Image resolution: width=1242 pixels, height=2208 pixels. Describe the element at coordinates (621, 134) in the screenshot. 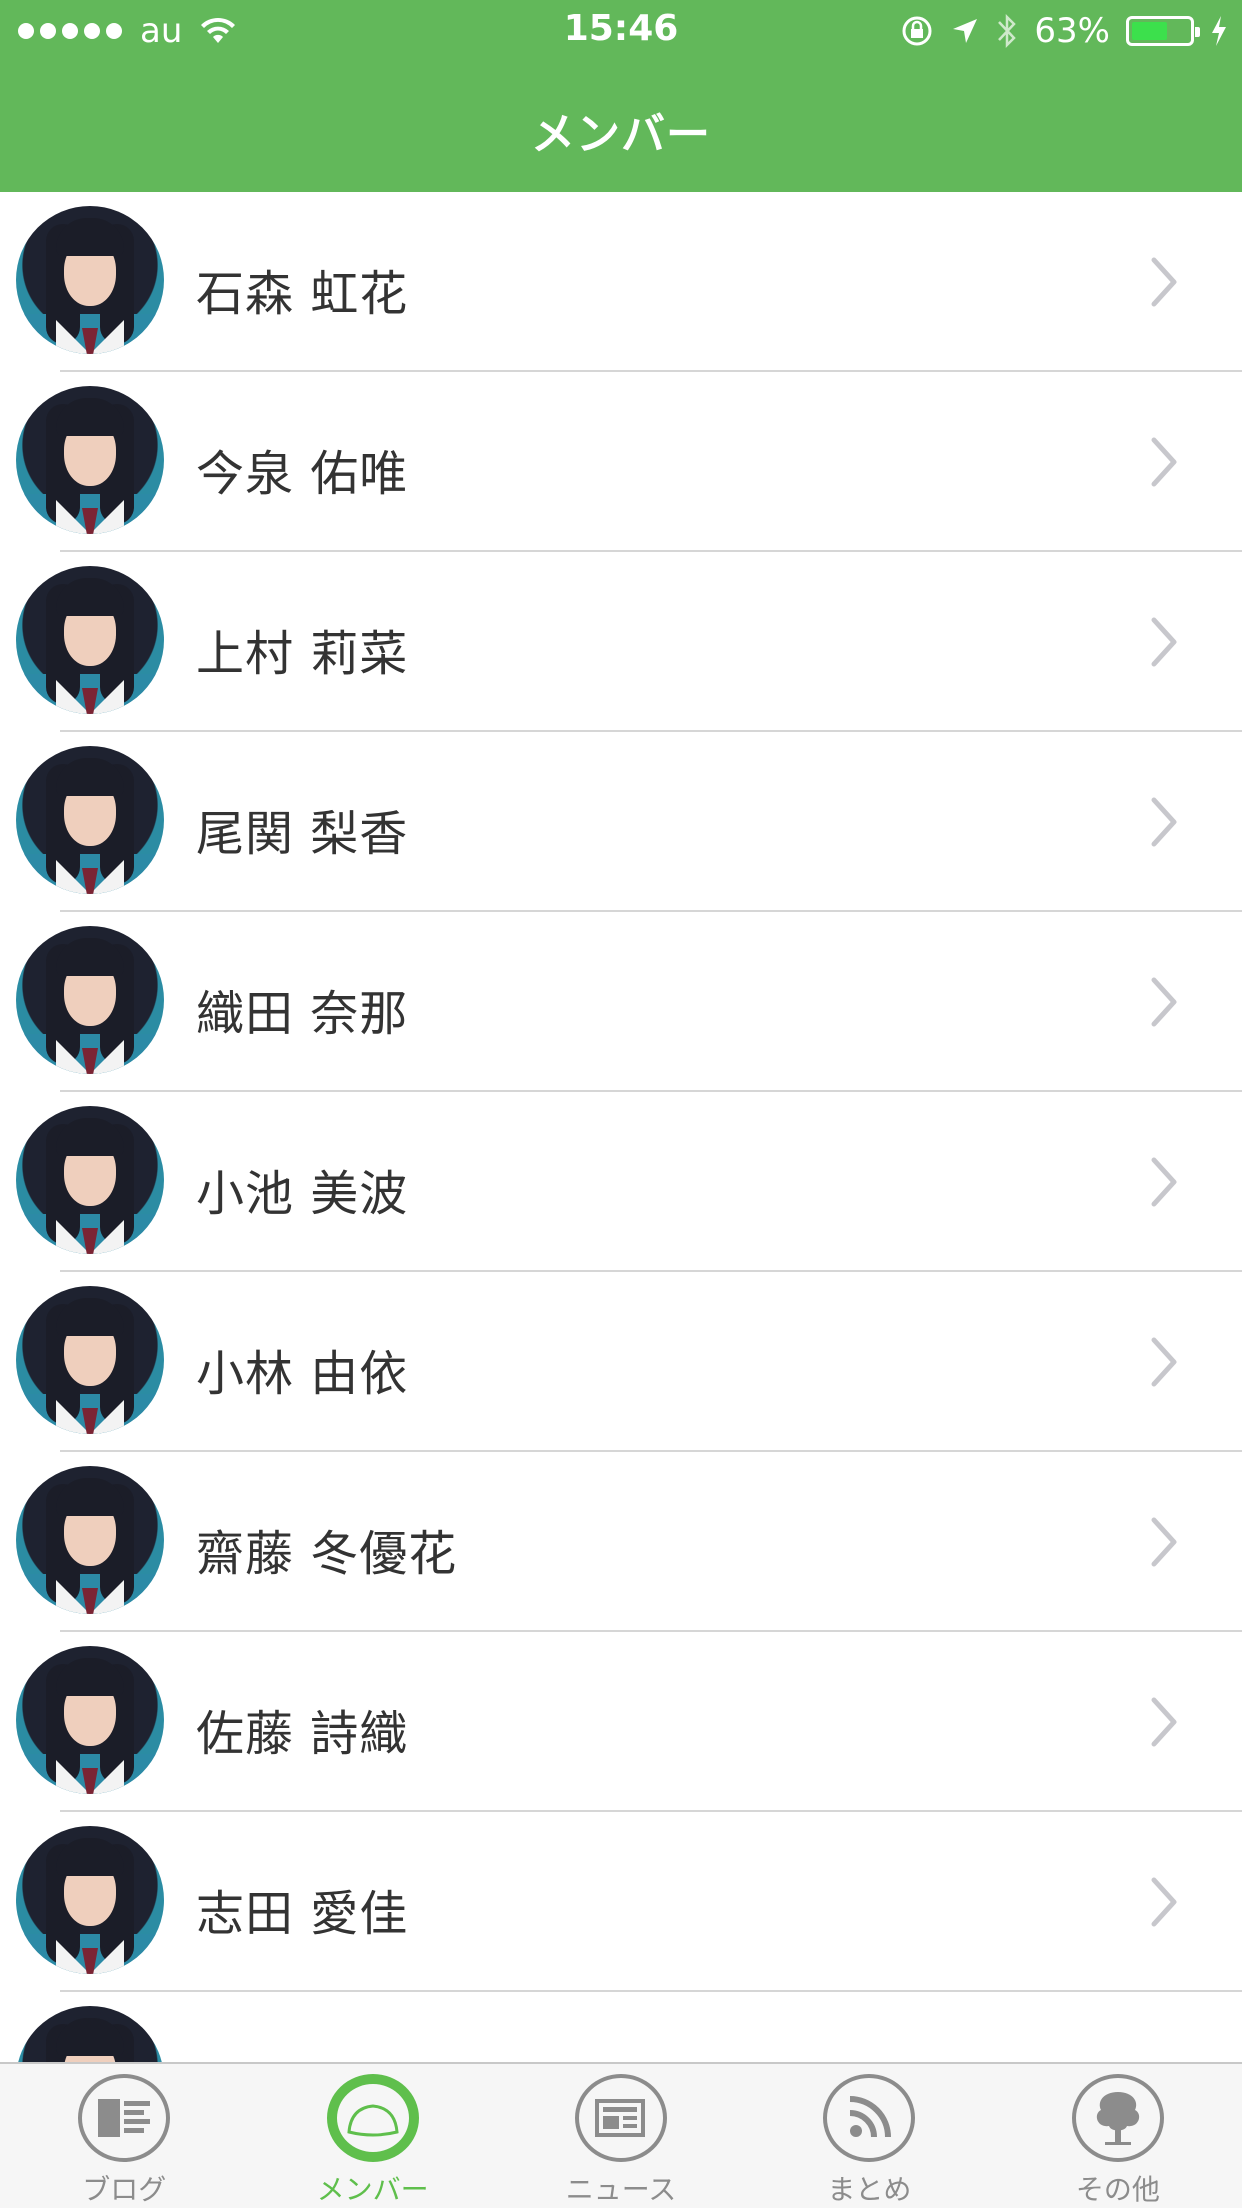

I see `page-title: メンバー` at that location.